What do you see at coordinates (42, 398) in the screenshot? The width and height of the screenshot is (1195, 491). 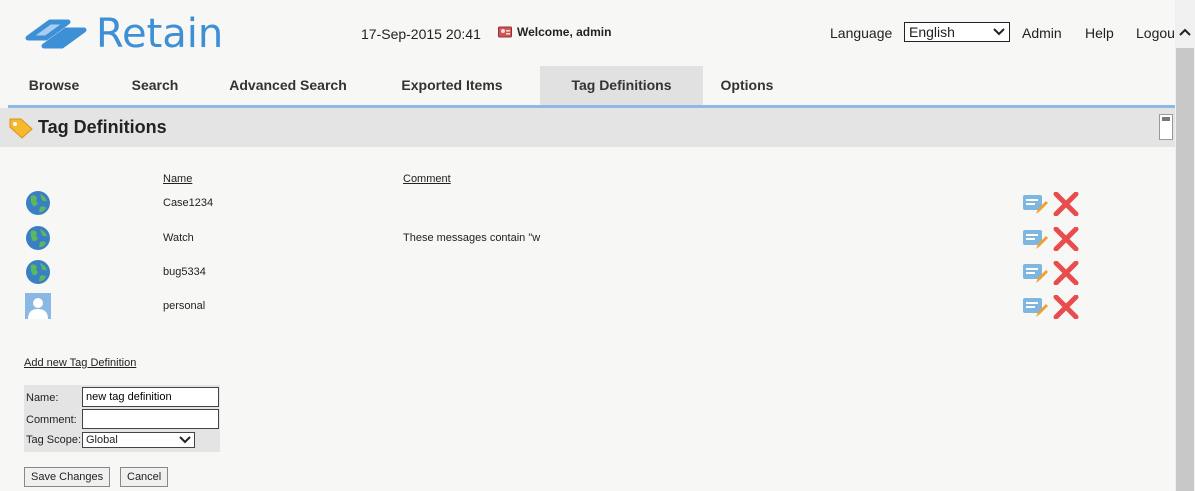 I see `name-label: Name:` at bounding box center [42, 398].